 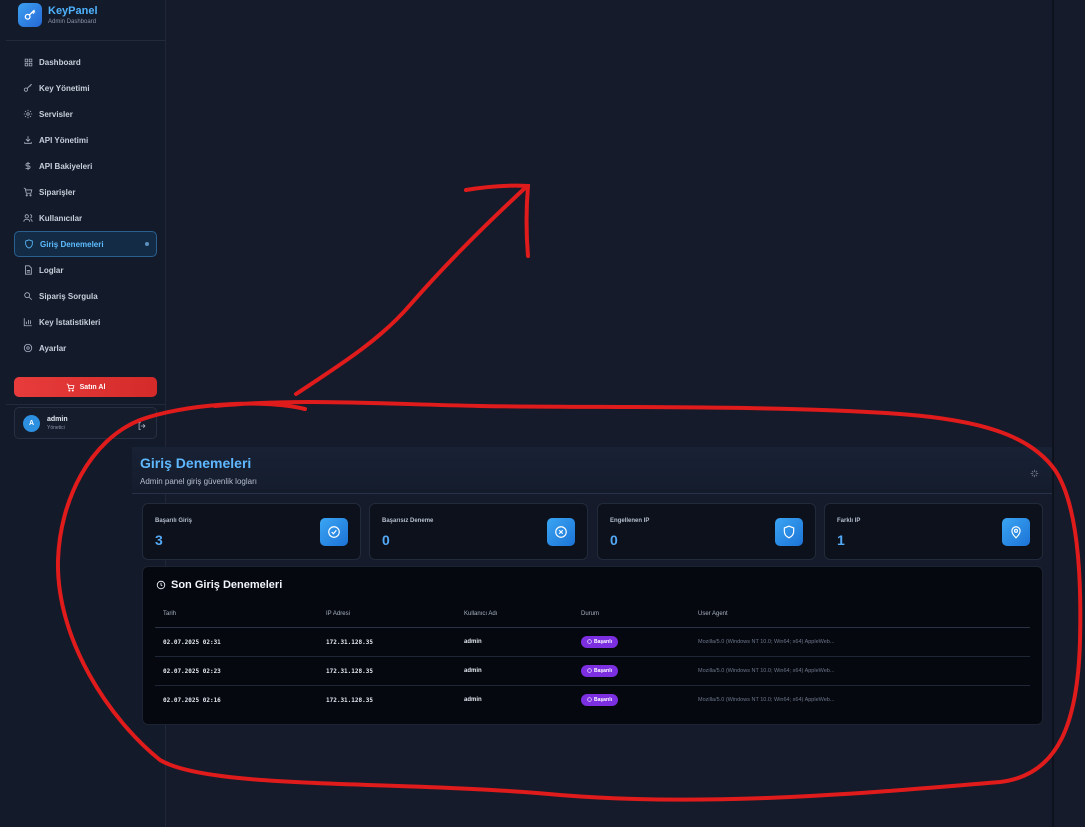 I want to click on brand: KeyPanel Admin Dashboard, so click(x=58, y=15).